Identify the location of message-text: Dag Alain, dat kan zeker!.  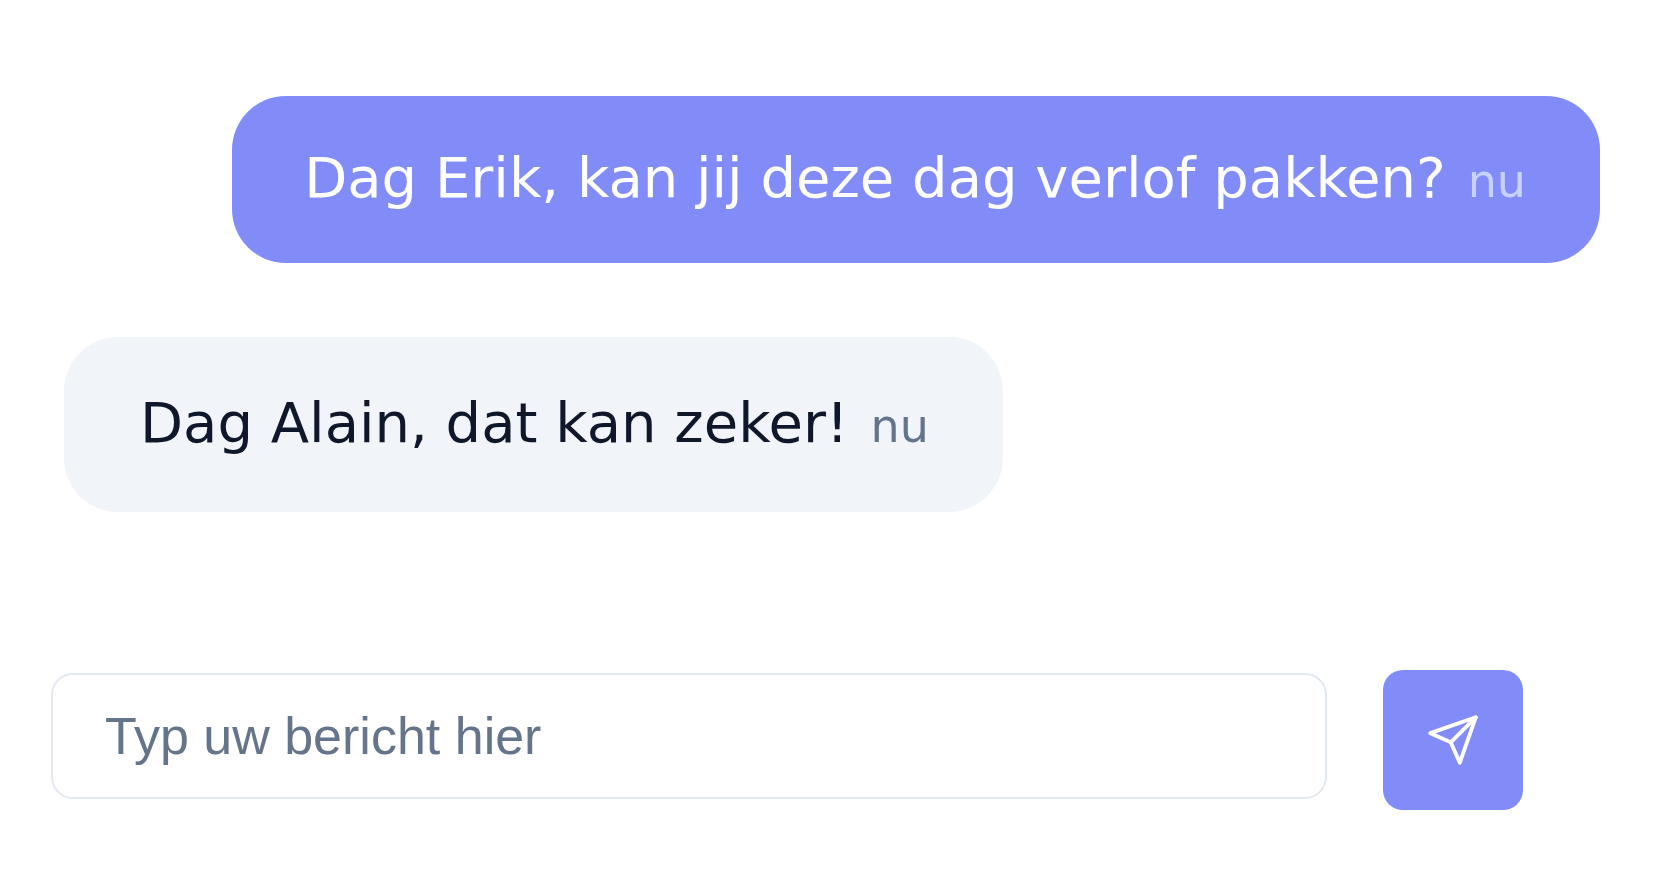
(494, 423).